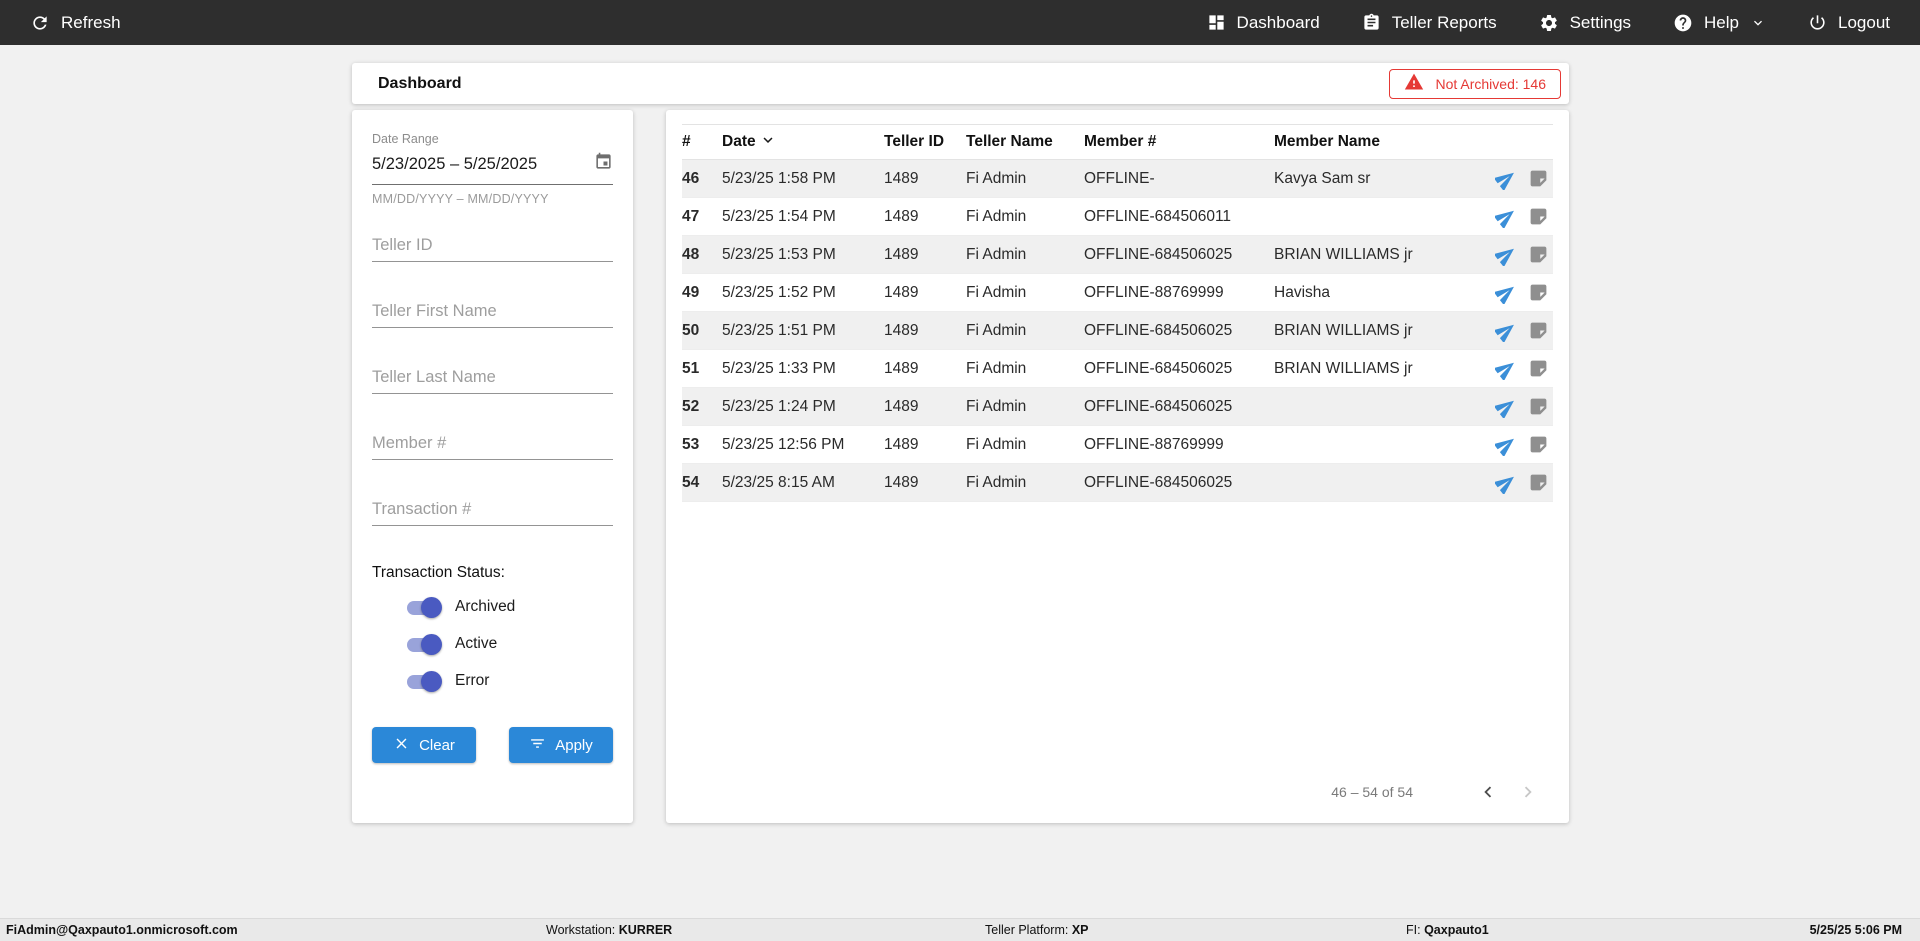  Describe the element at coordinates (424, 745) in the screenshot. I see `clear-button: Clear` at that location.